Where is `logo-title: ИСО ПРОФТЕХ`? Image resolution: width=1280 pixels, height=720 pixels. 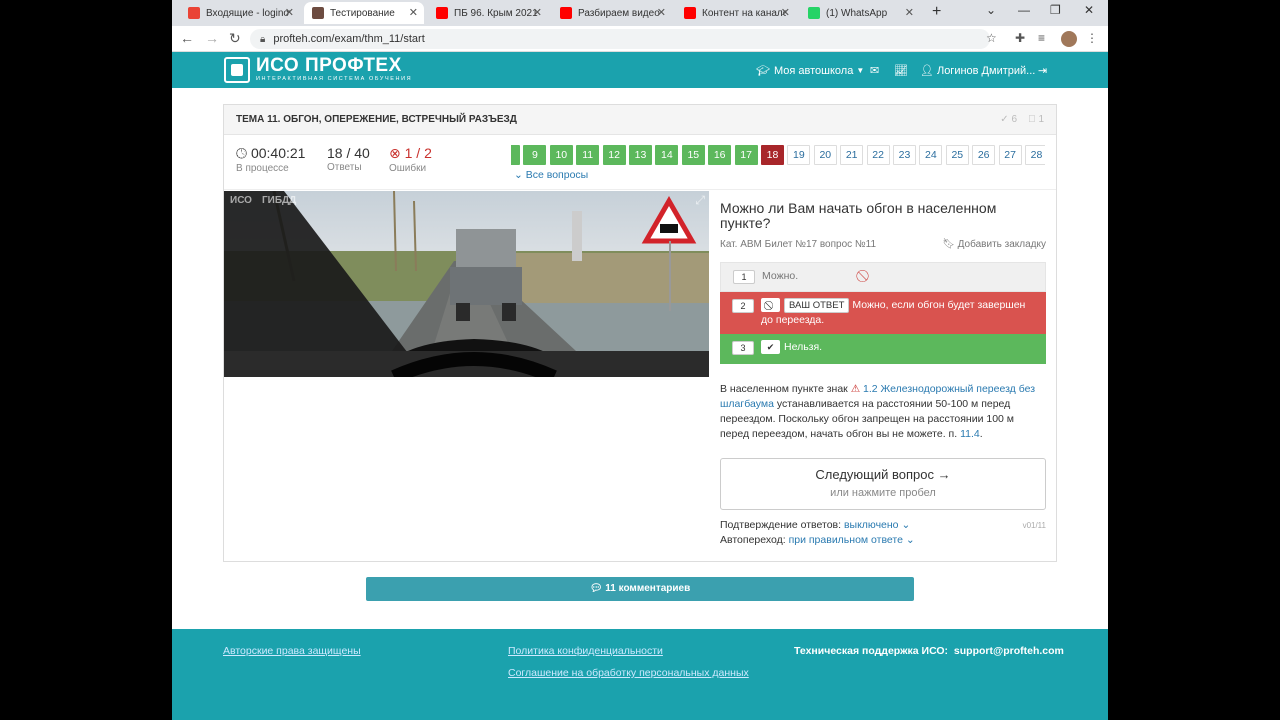
logo-title: ИСО ПРОФТЕХ is located at coordinates (329, 65).